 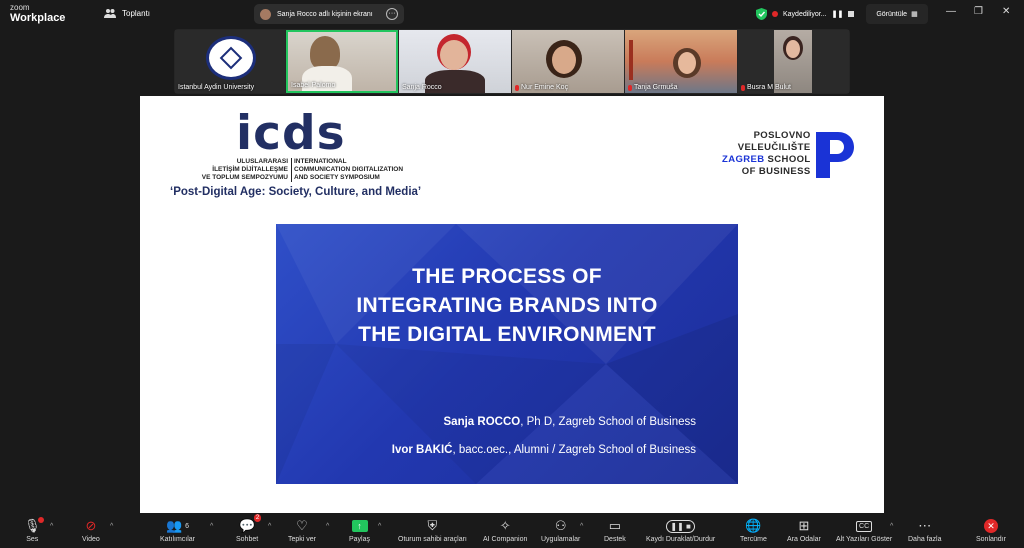 I want to click on pause-icon: ❚❚, so click(x=838, y=14).